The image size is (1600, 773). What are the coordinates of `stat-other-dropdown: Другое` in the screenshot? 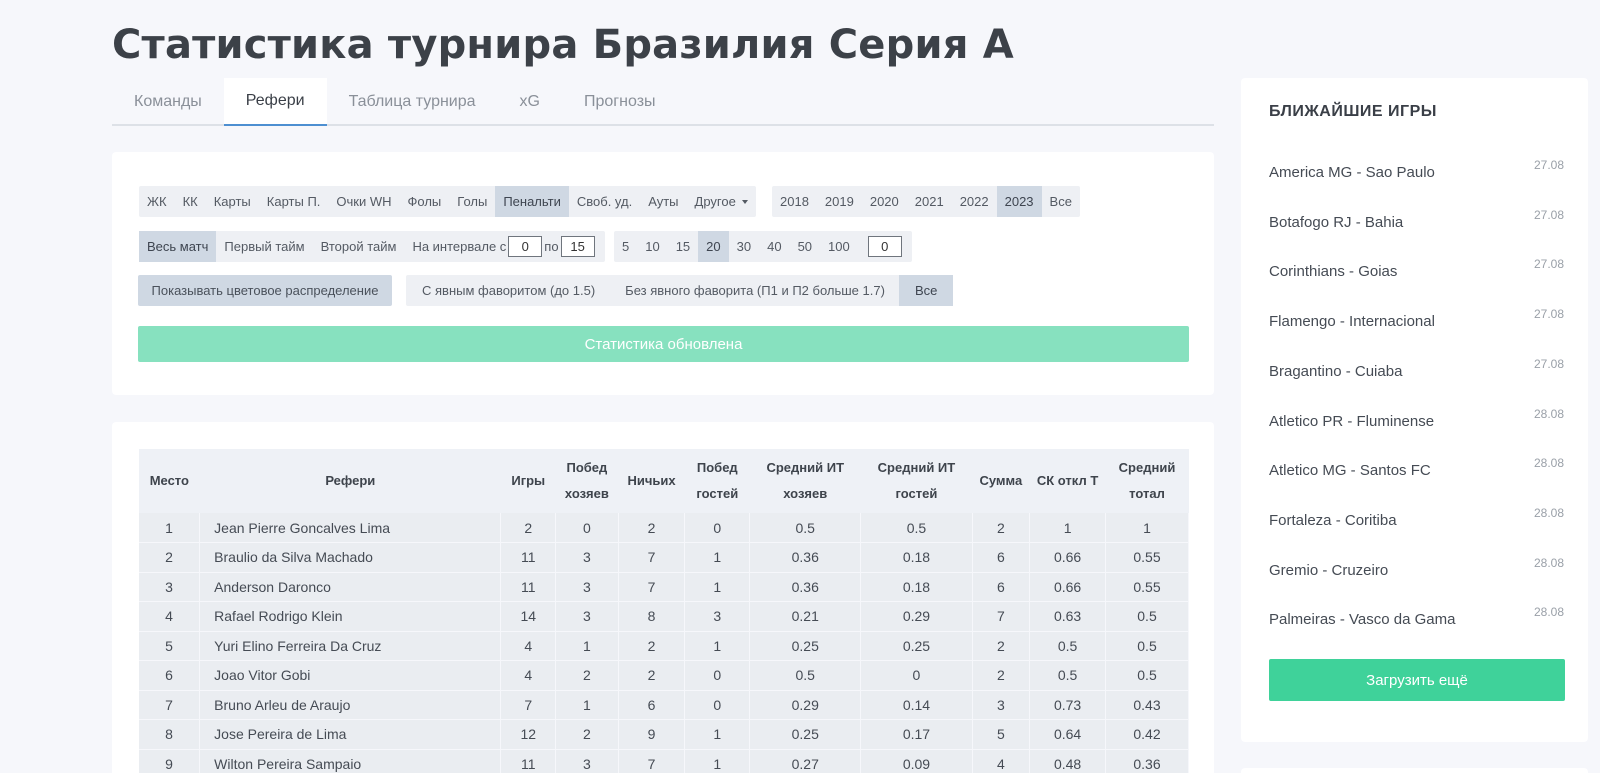 It's located at (721, 201).